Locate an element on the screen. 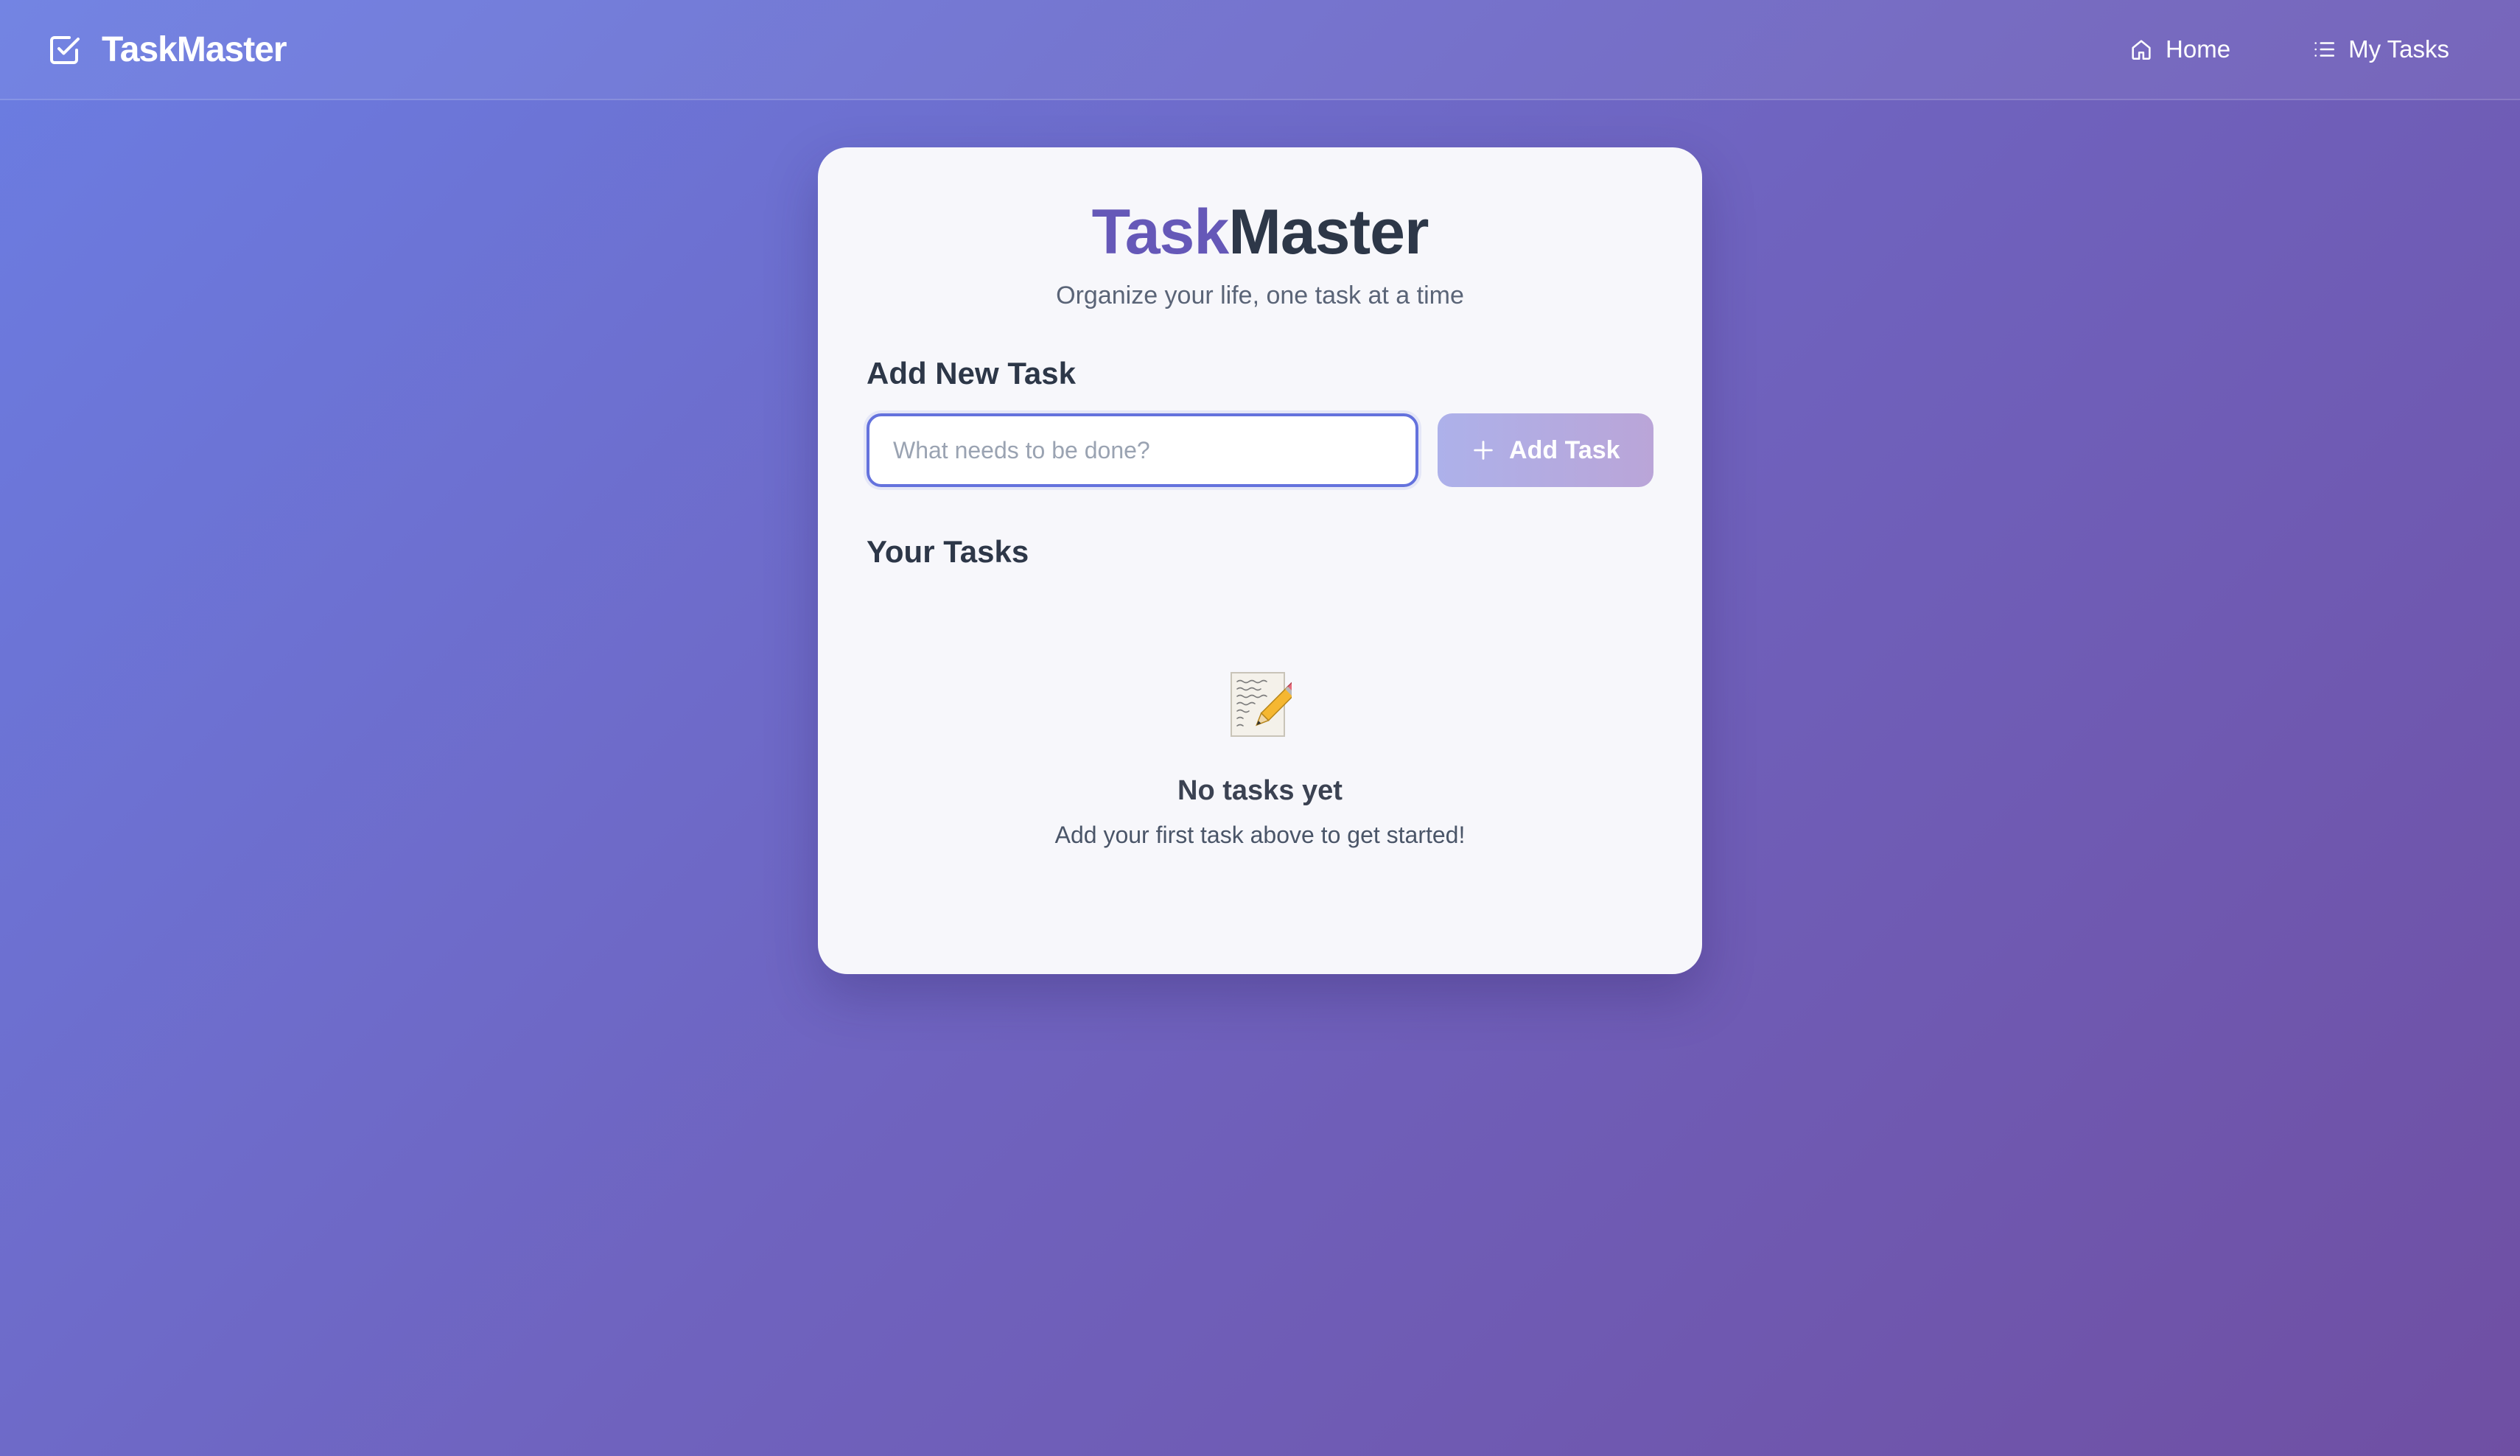 The height and width of the screenshot is (1456, 2520). nav-link-home: Home is located at coordinates (2179, 49).